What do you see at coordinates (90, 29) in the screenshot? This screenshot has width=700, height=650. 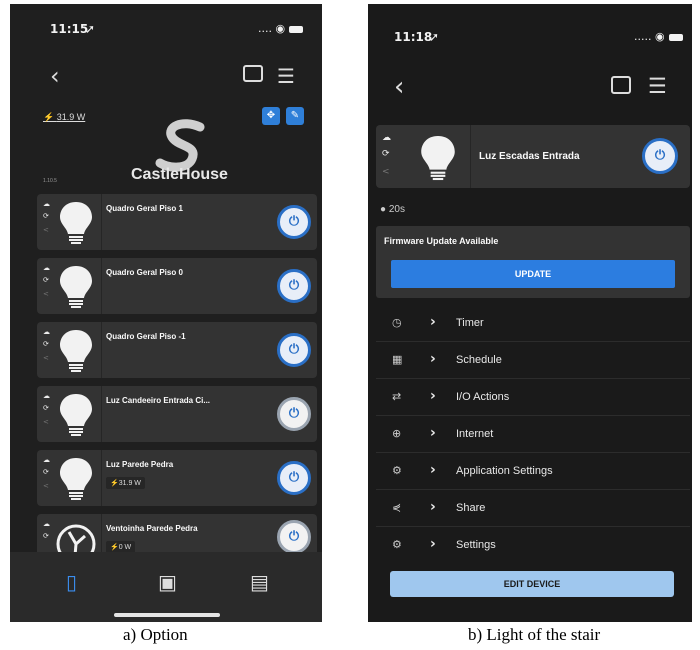 I see `location-arrow-icon: ➚` at bounding box center [90, 29].